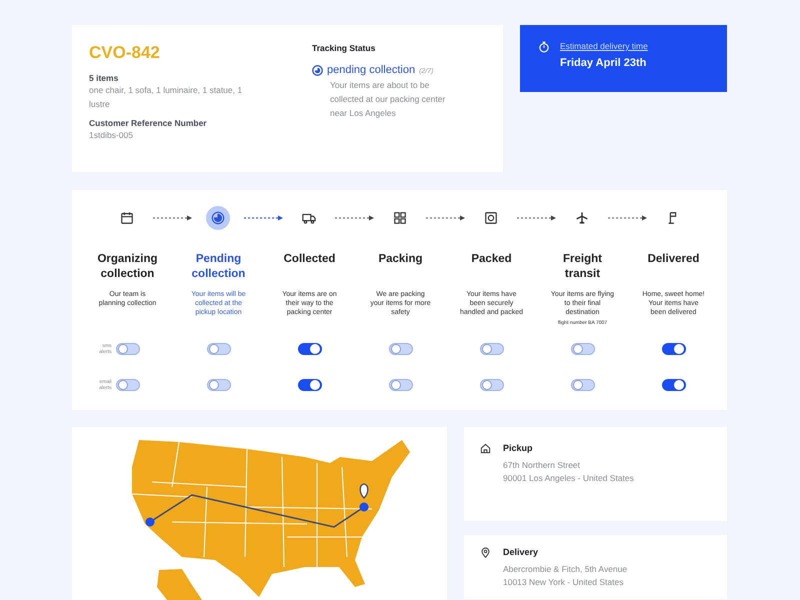 Image resolution: width=800 pixels, height=600 pixels. I want to click on address-line: Abercrombie & Fitch, 5th Avenue, so click(565, 569).